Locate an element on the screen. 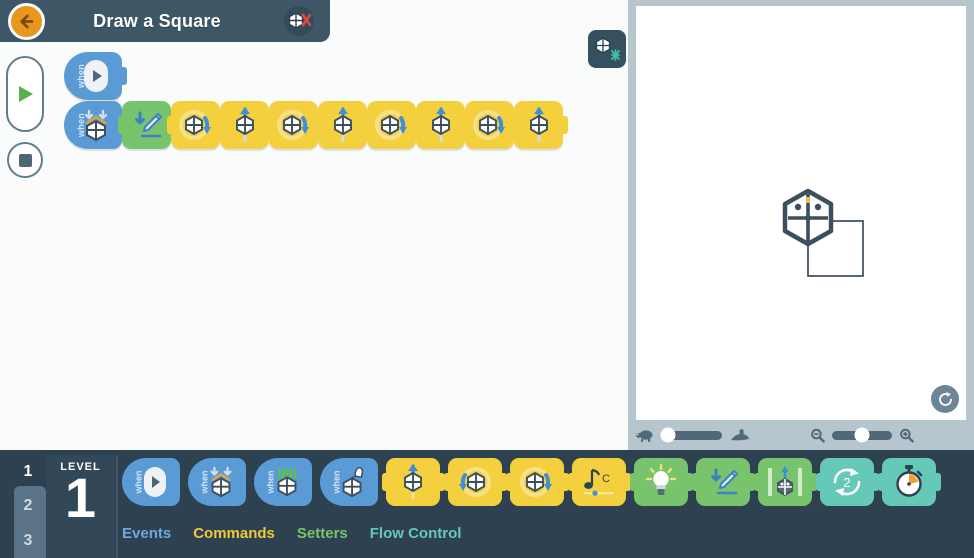  stage-control-bar is located at coordinates (801, 435).